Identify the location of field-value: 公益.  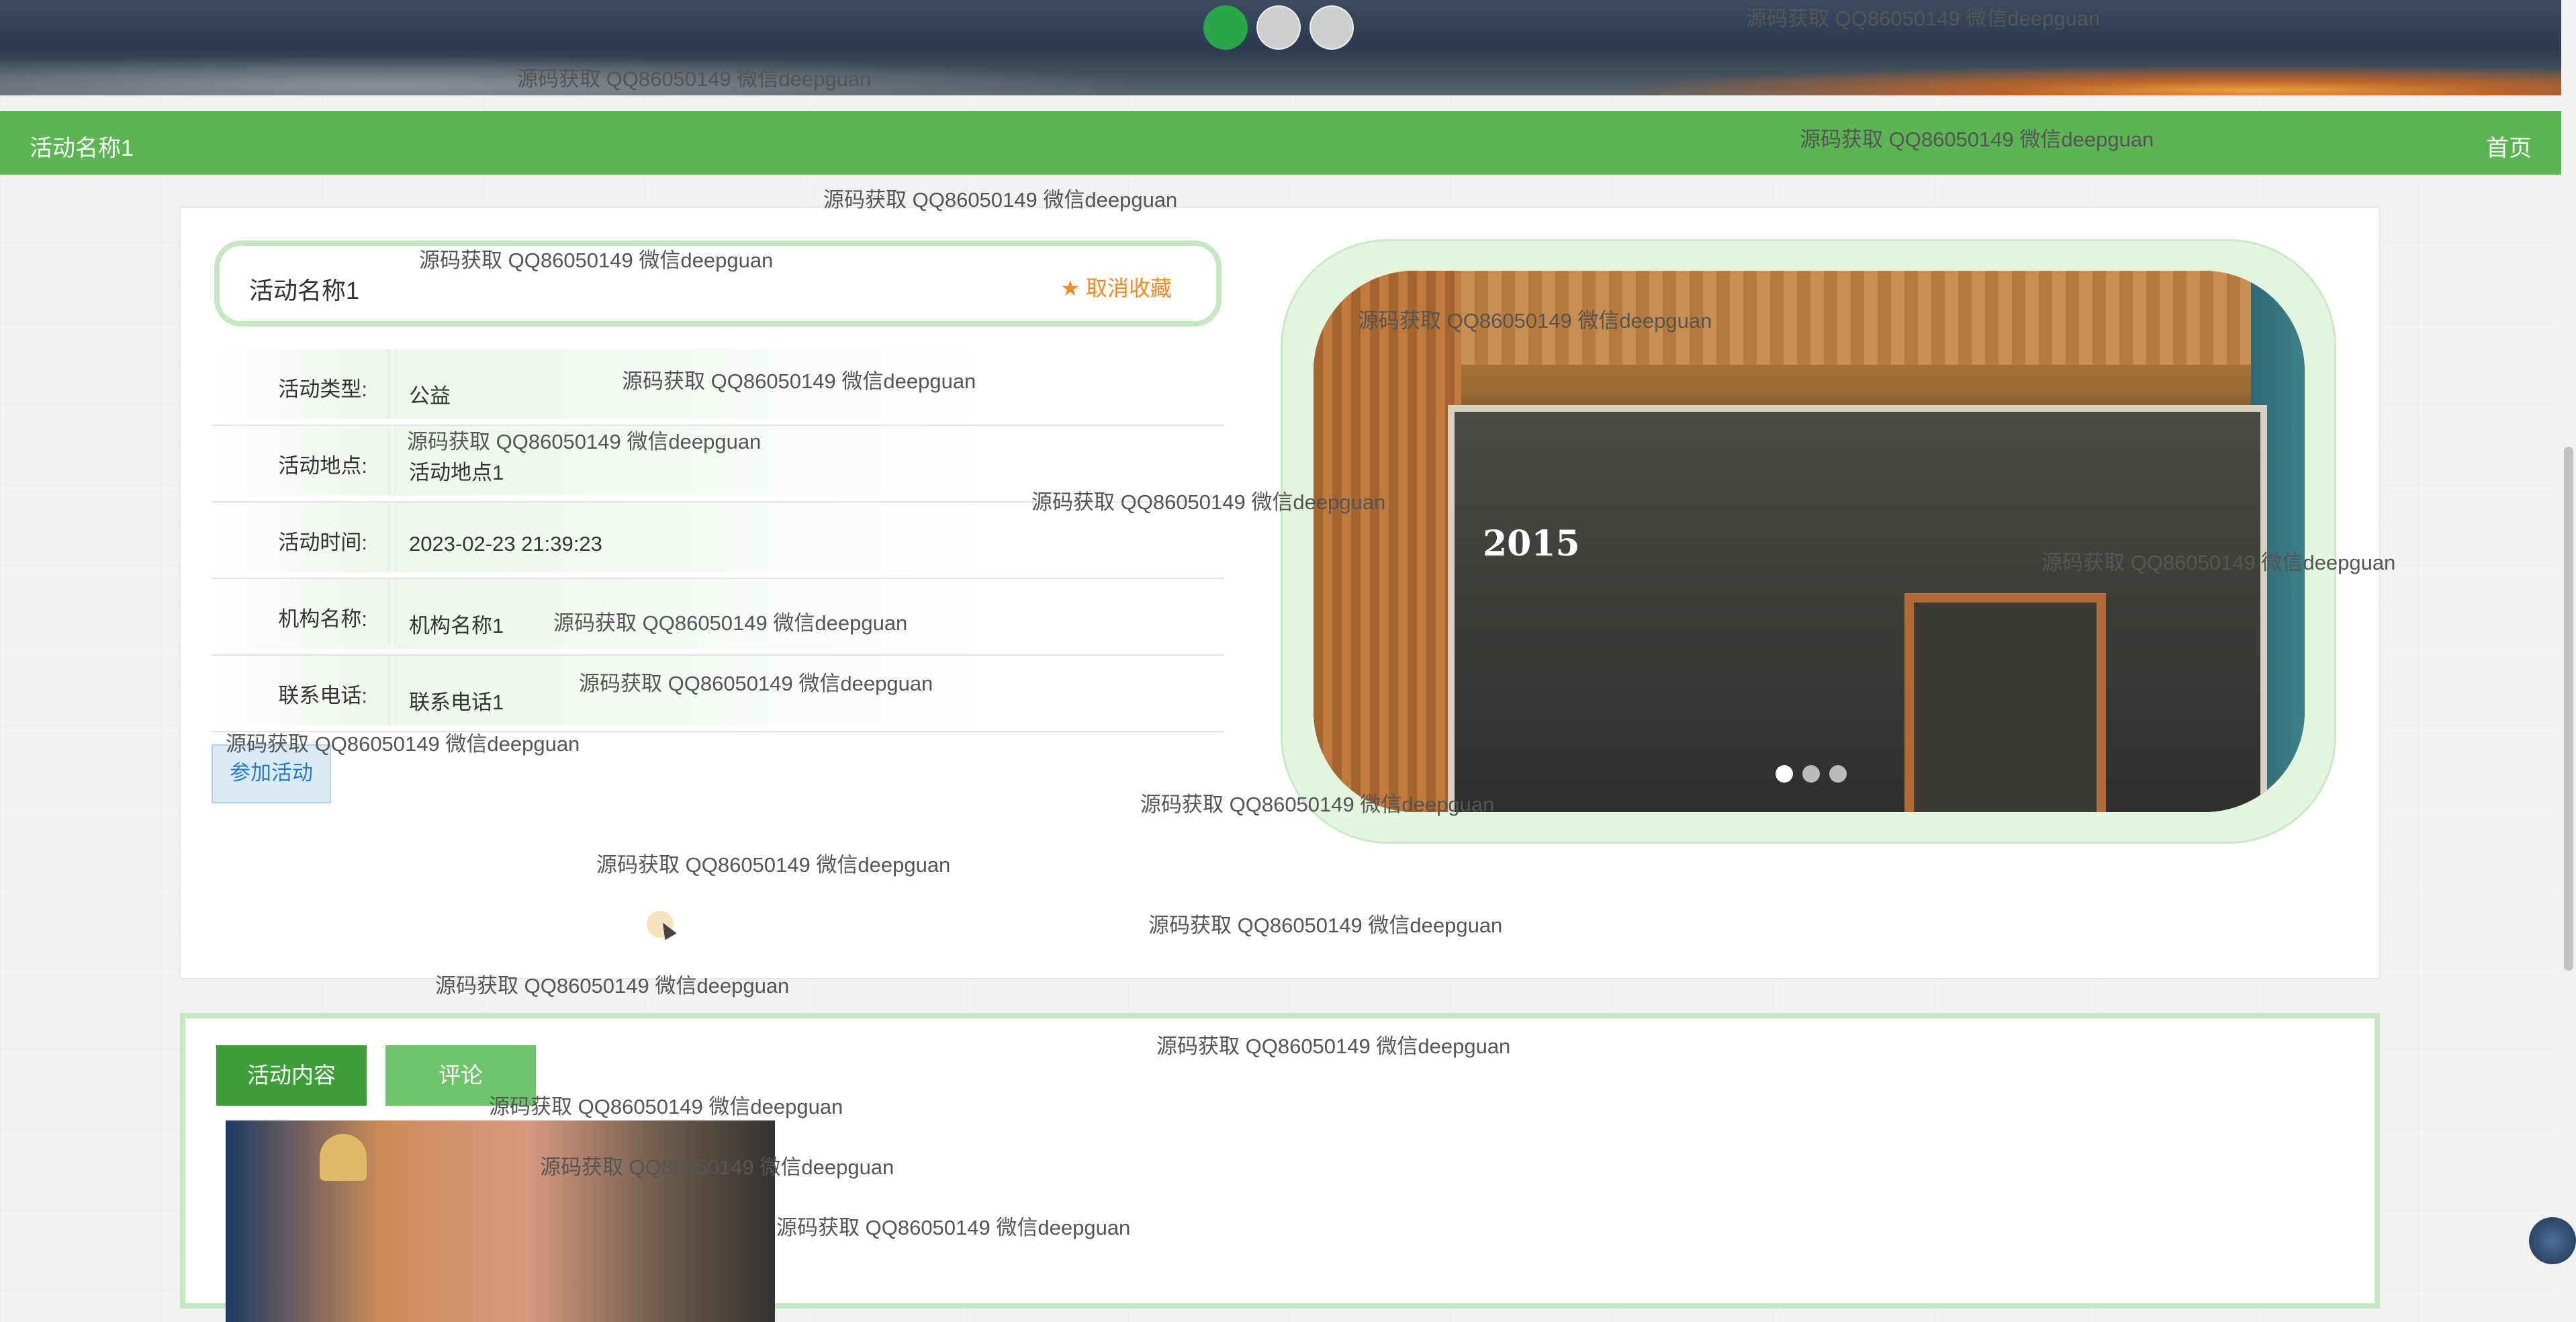
(728, 384).